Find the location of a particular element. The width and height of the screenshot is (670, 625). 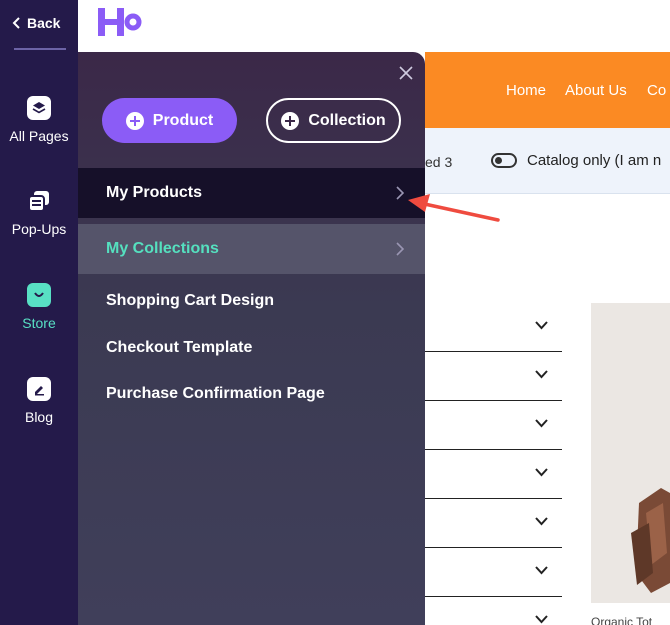

rail-label: Store is located at coordinates (39, 323).